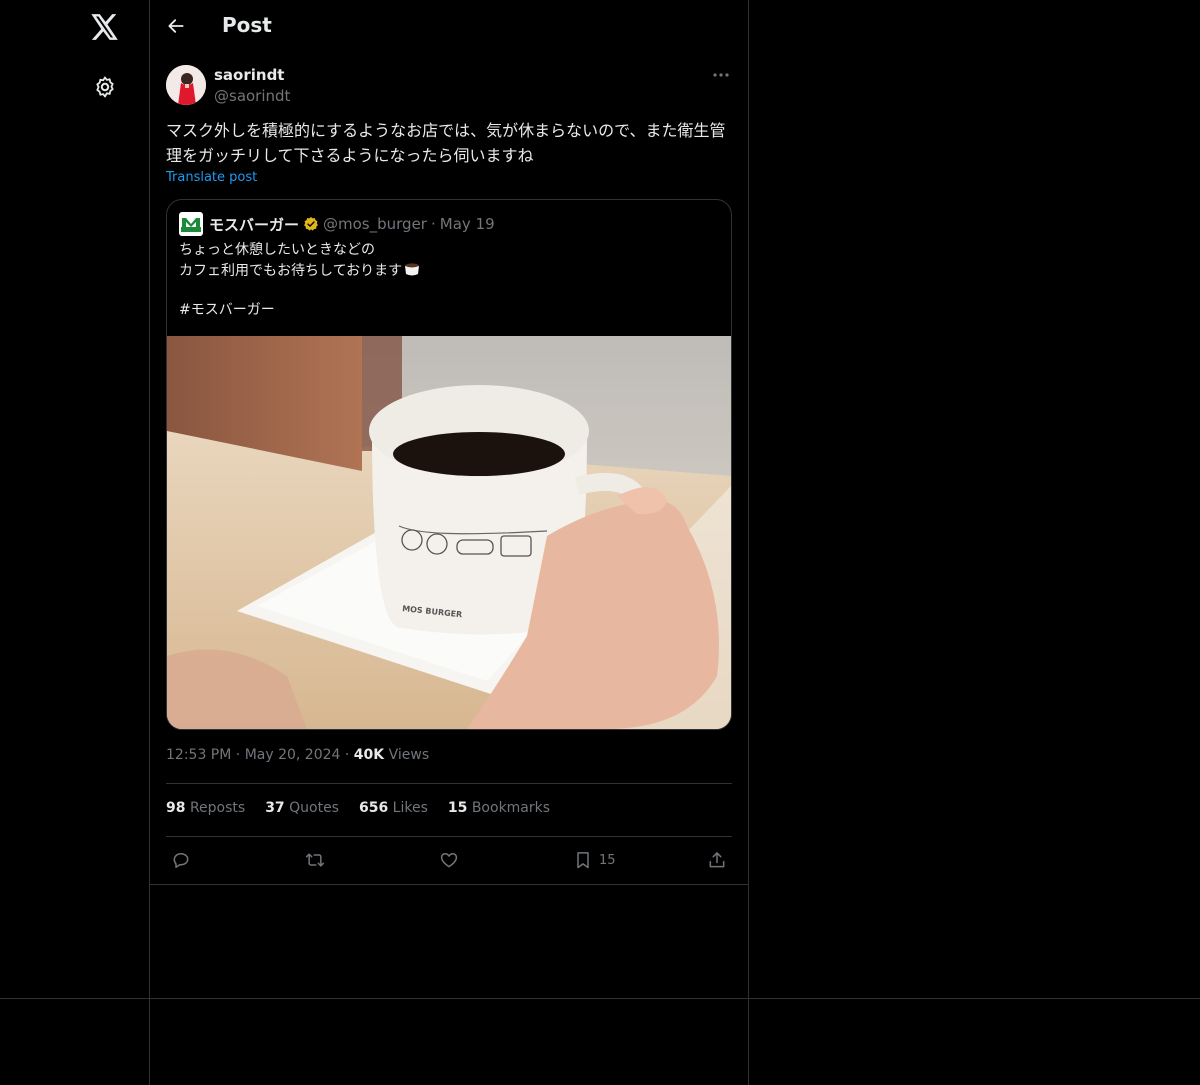 The image size is (1200, 1085). I want to click on quoted-text-line, so click(449, 290).